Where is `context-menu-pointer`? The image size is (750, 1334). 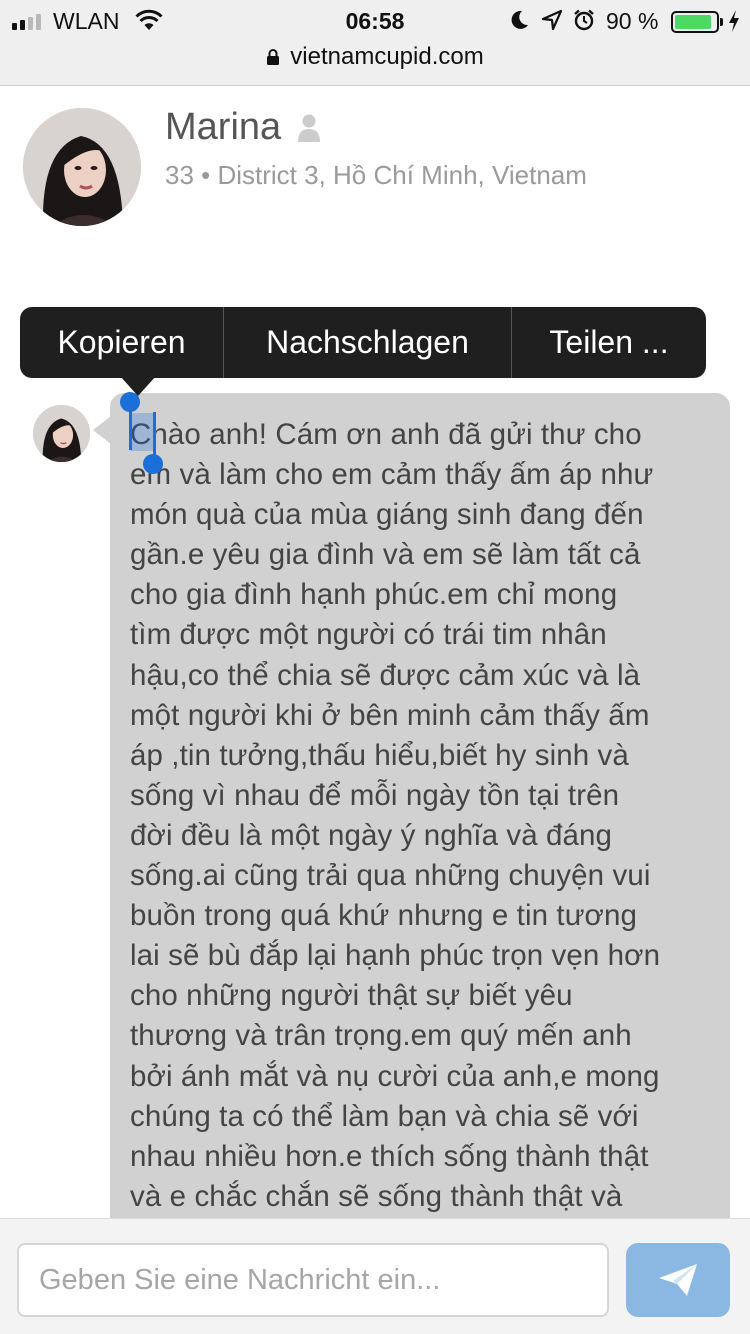 context-menu-pointer is located at coordinates (138, 386).